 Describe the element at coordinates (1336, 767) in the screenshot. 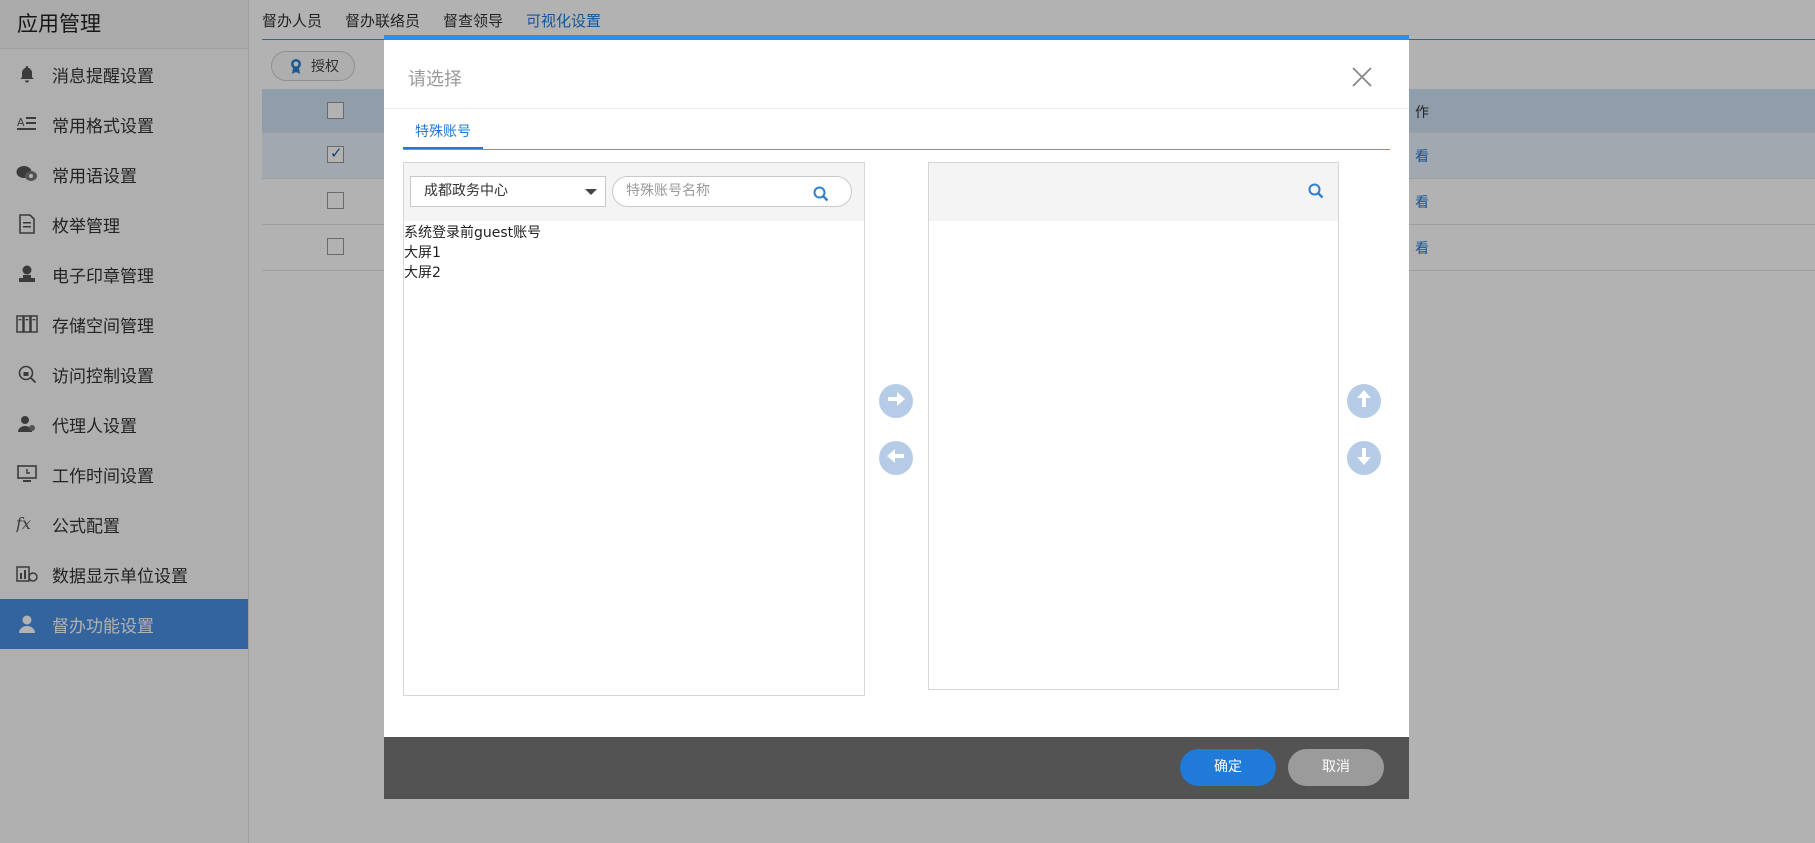

I see `cancel-button: 取消` at that location.